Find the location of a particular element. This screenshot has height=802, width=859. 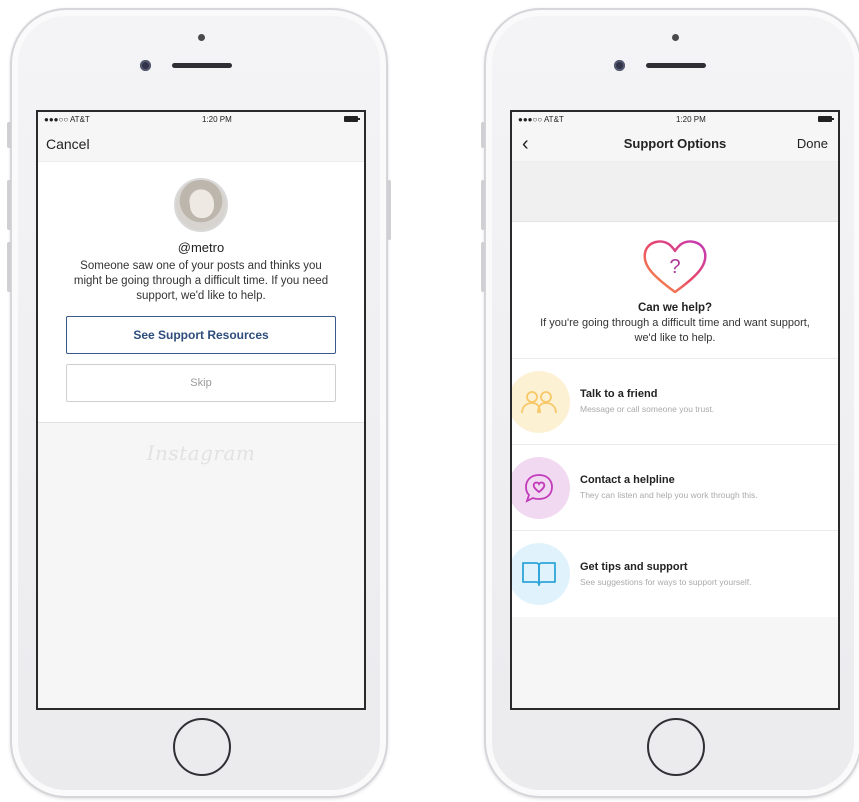

instagram-logo: Instagram is located at coordinates (201, 453).